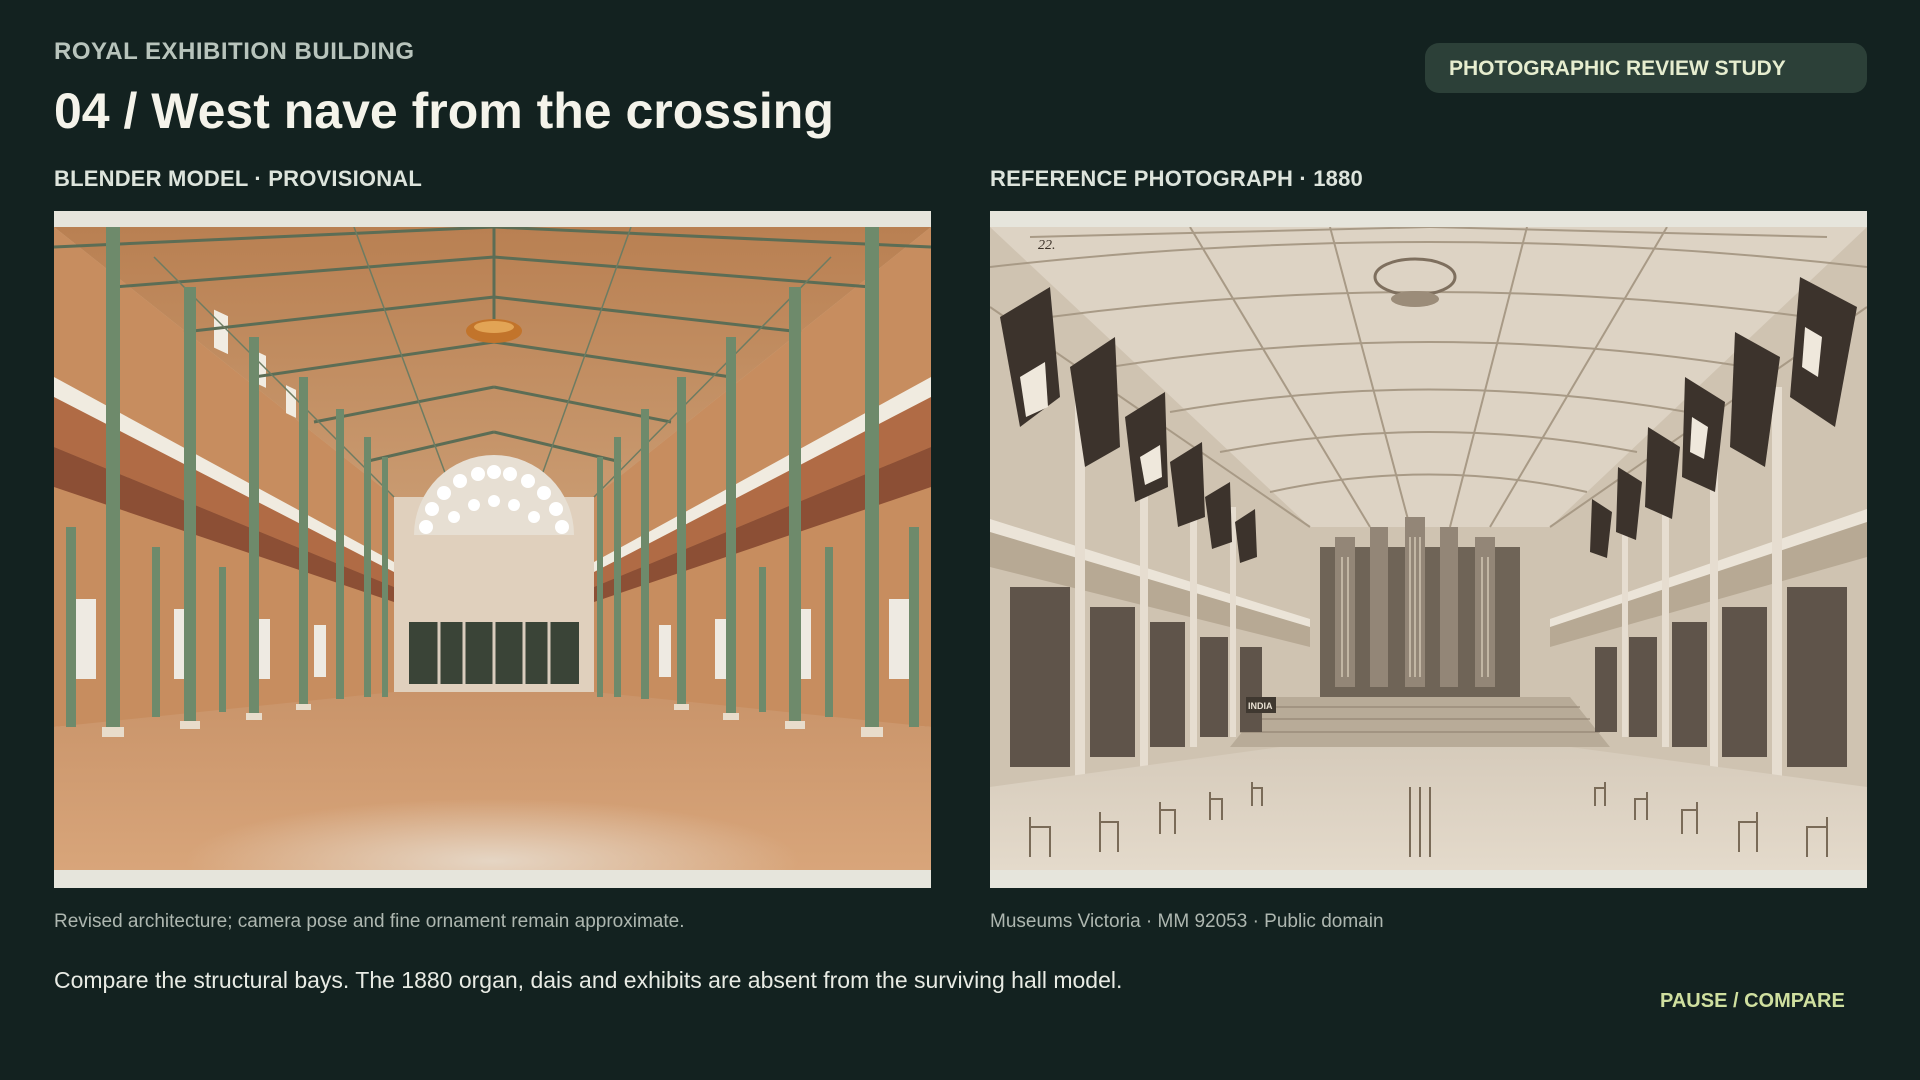 Image resolution: width=1920 pixels, height=1080 pixels. Describe the element at coordinates (1047, 245) in the screenshot. I see `plate-number: 22.` at that location.